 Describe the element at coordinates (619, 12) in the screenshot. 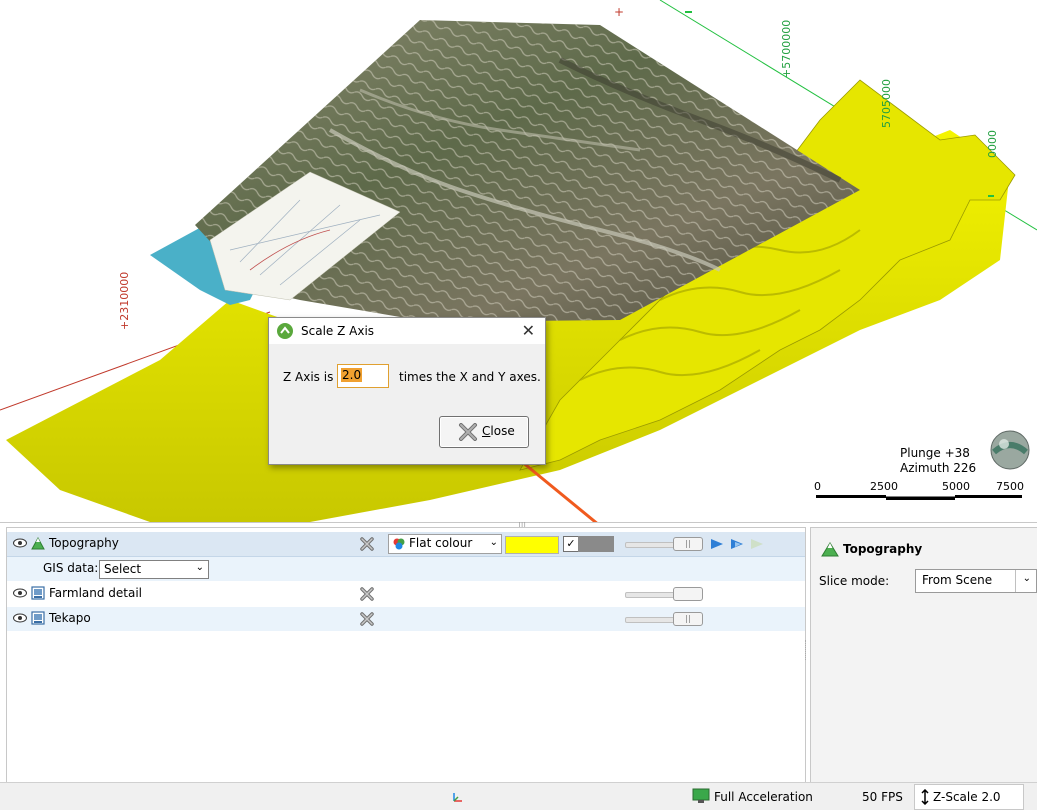

I see `axis-plus-mark: +` at that location.